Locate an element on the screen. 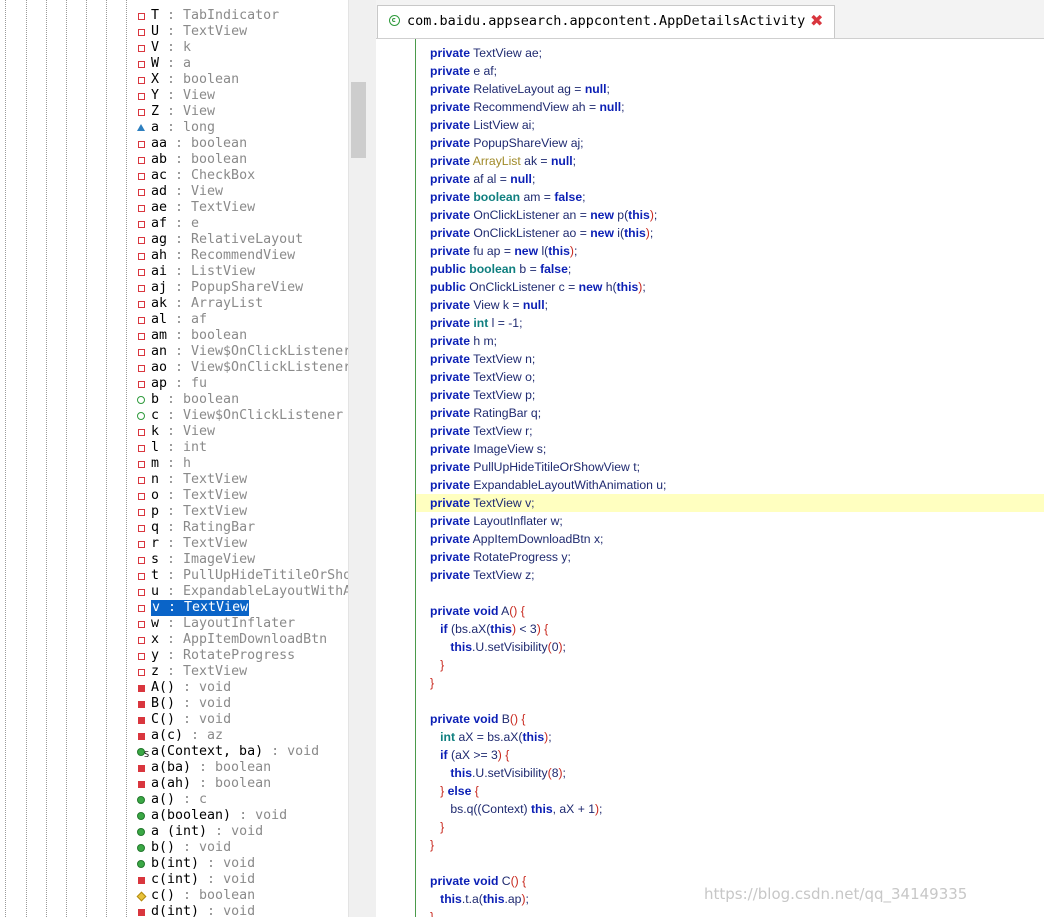 The width and height of the screenshot is (1044, 917). code-line: private TextView r; is located at coordinates (481, 431).